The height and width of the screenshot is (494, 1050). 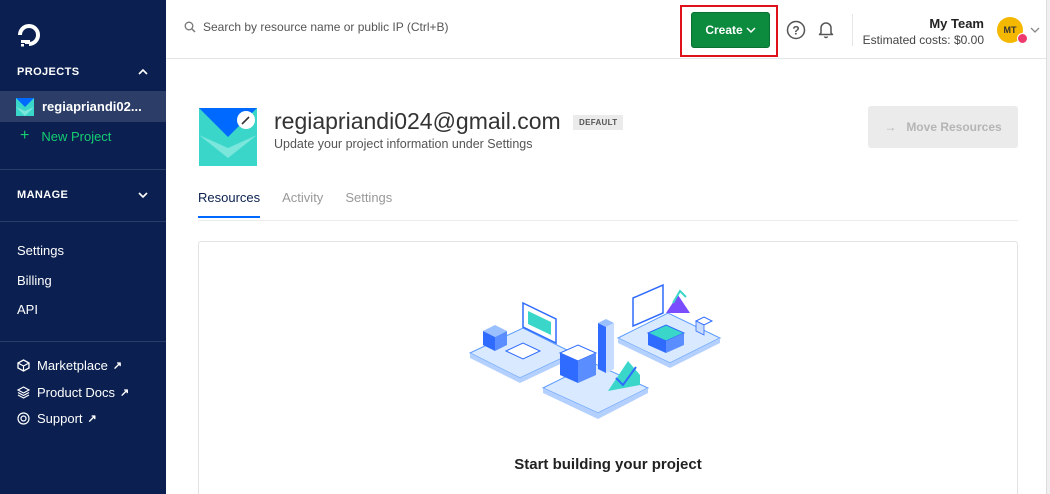 I want to click on sidebar-item-billing: Billing, so click(x=34, y=280).